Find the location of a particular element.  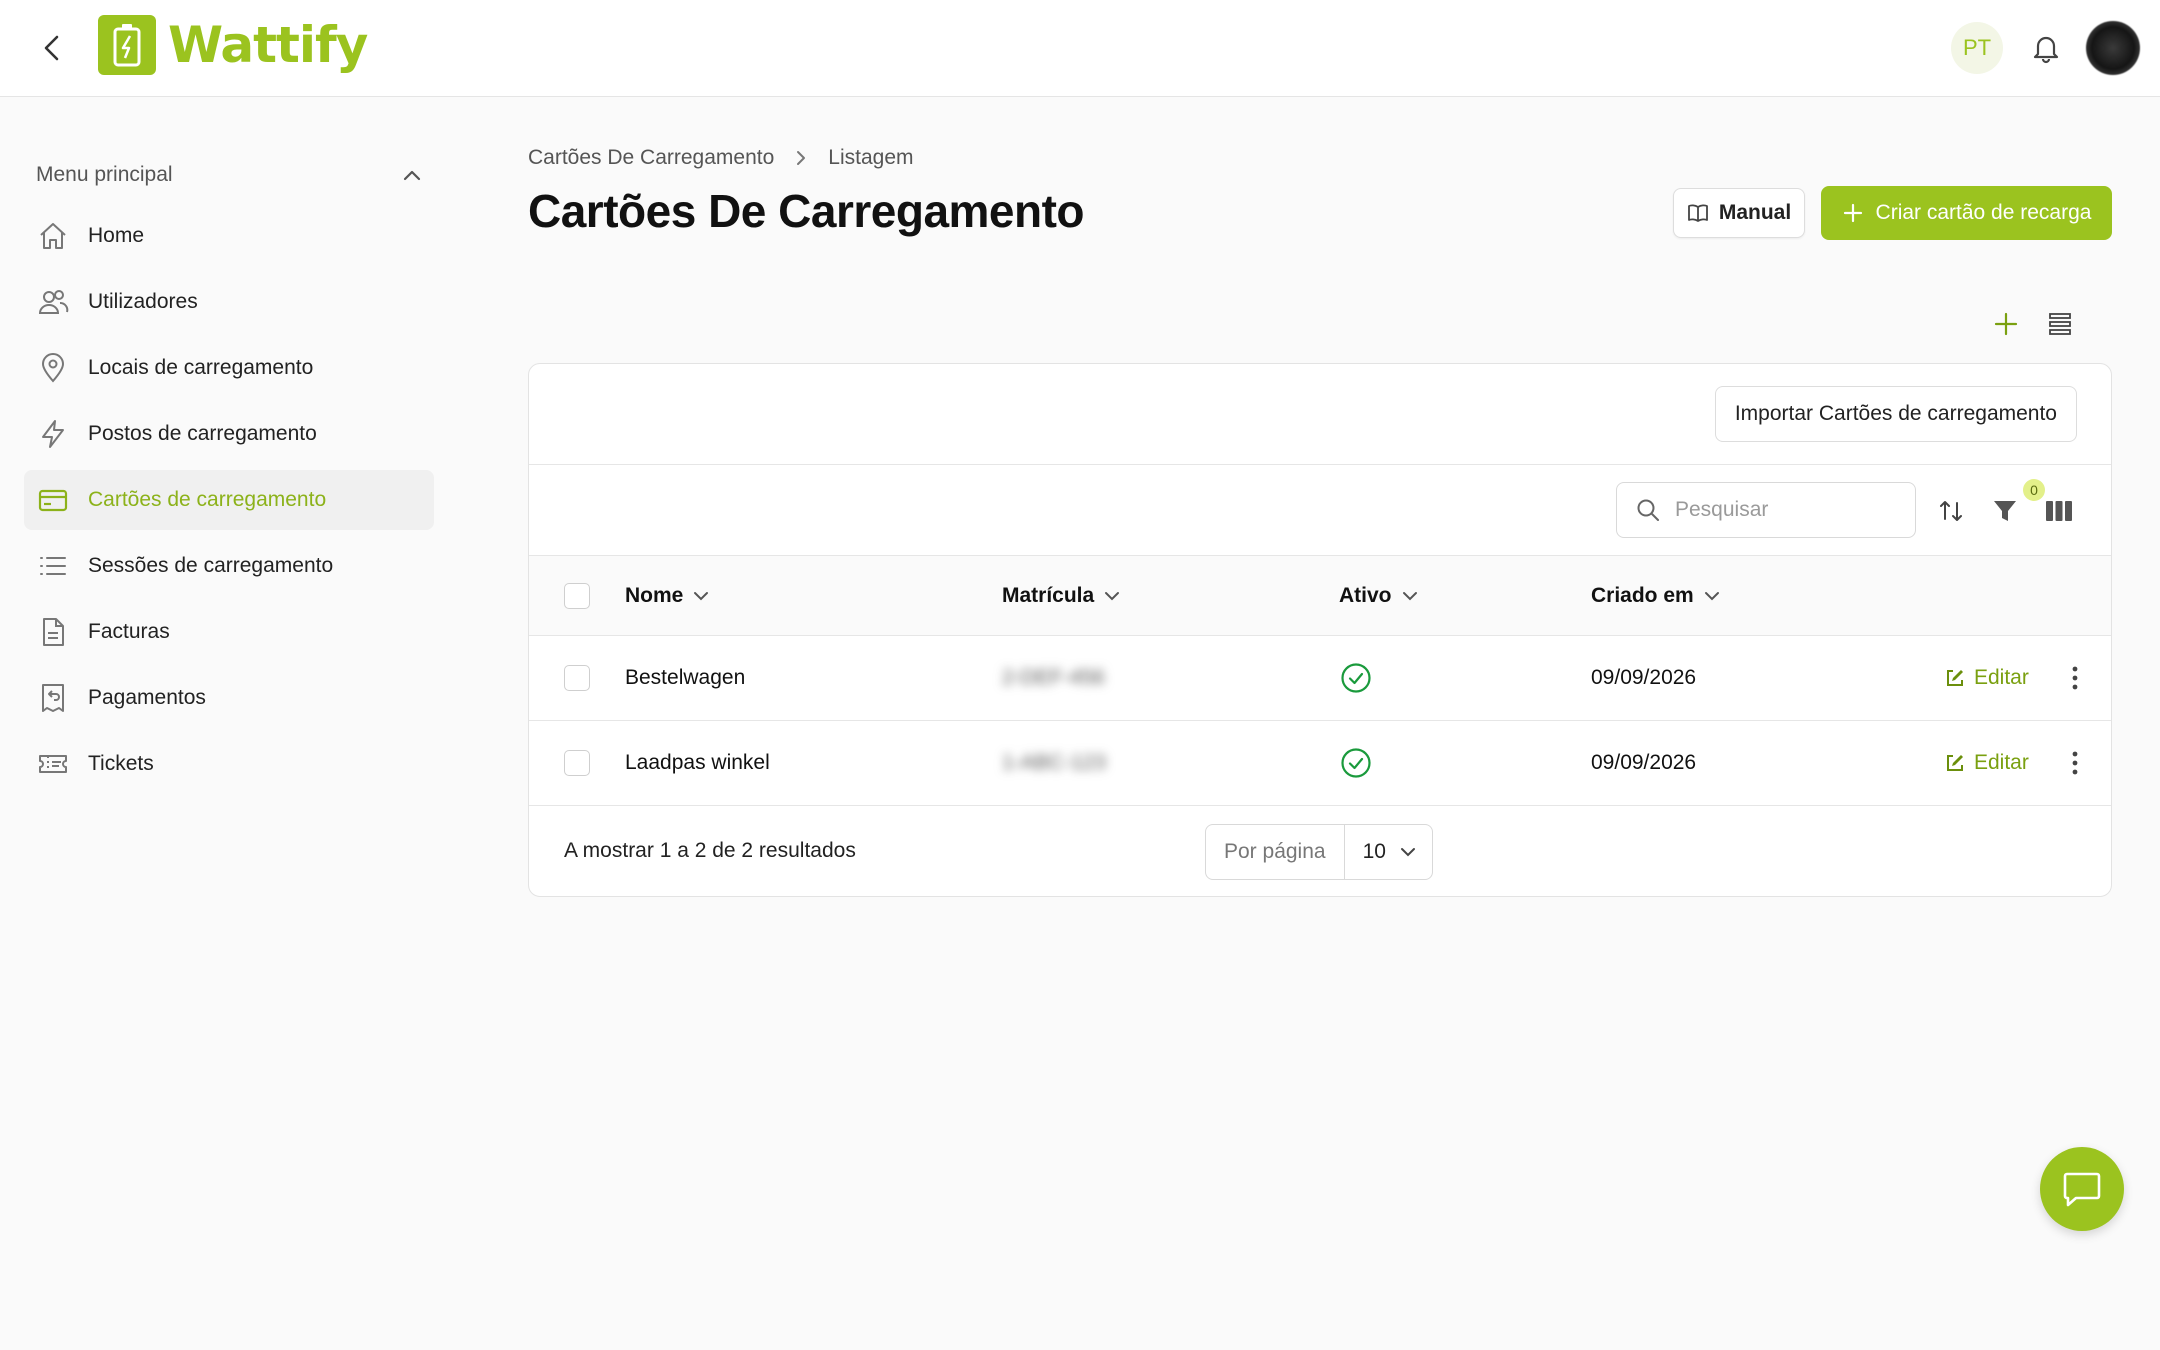

brand-logo: Wattify is located at coordinates (233, 45).